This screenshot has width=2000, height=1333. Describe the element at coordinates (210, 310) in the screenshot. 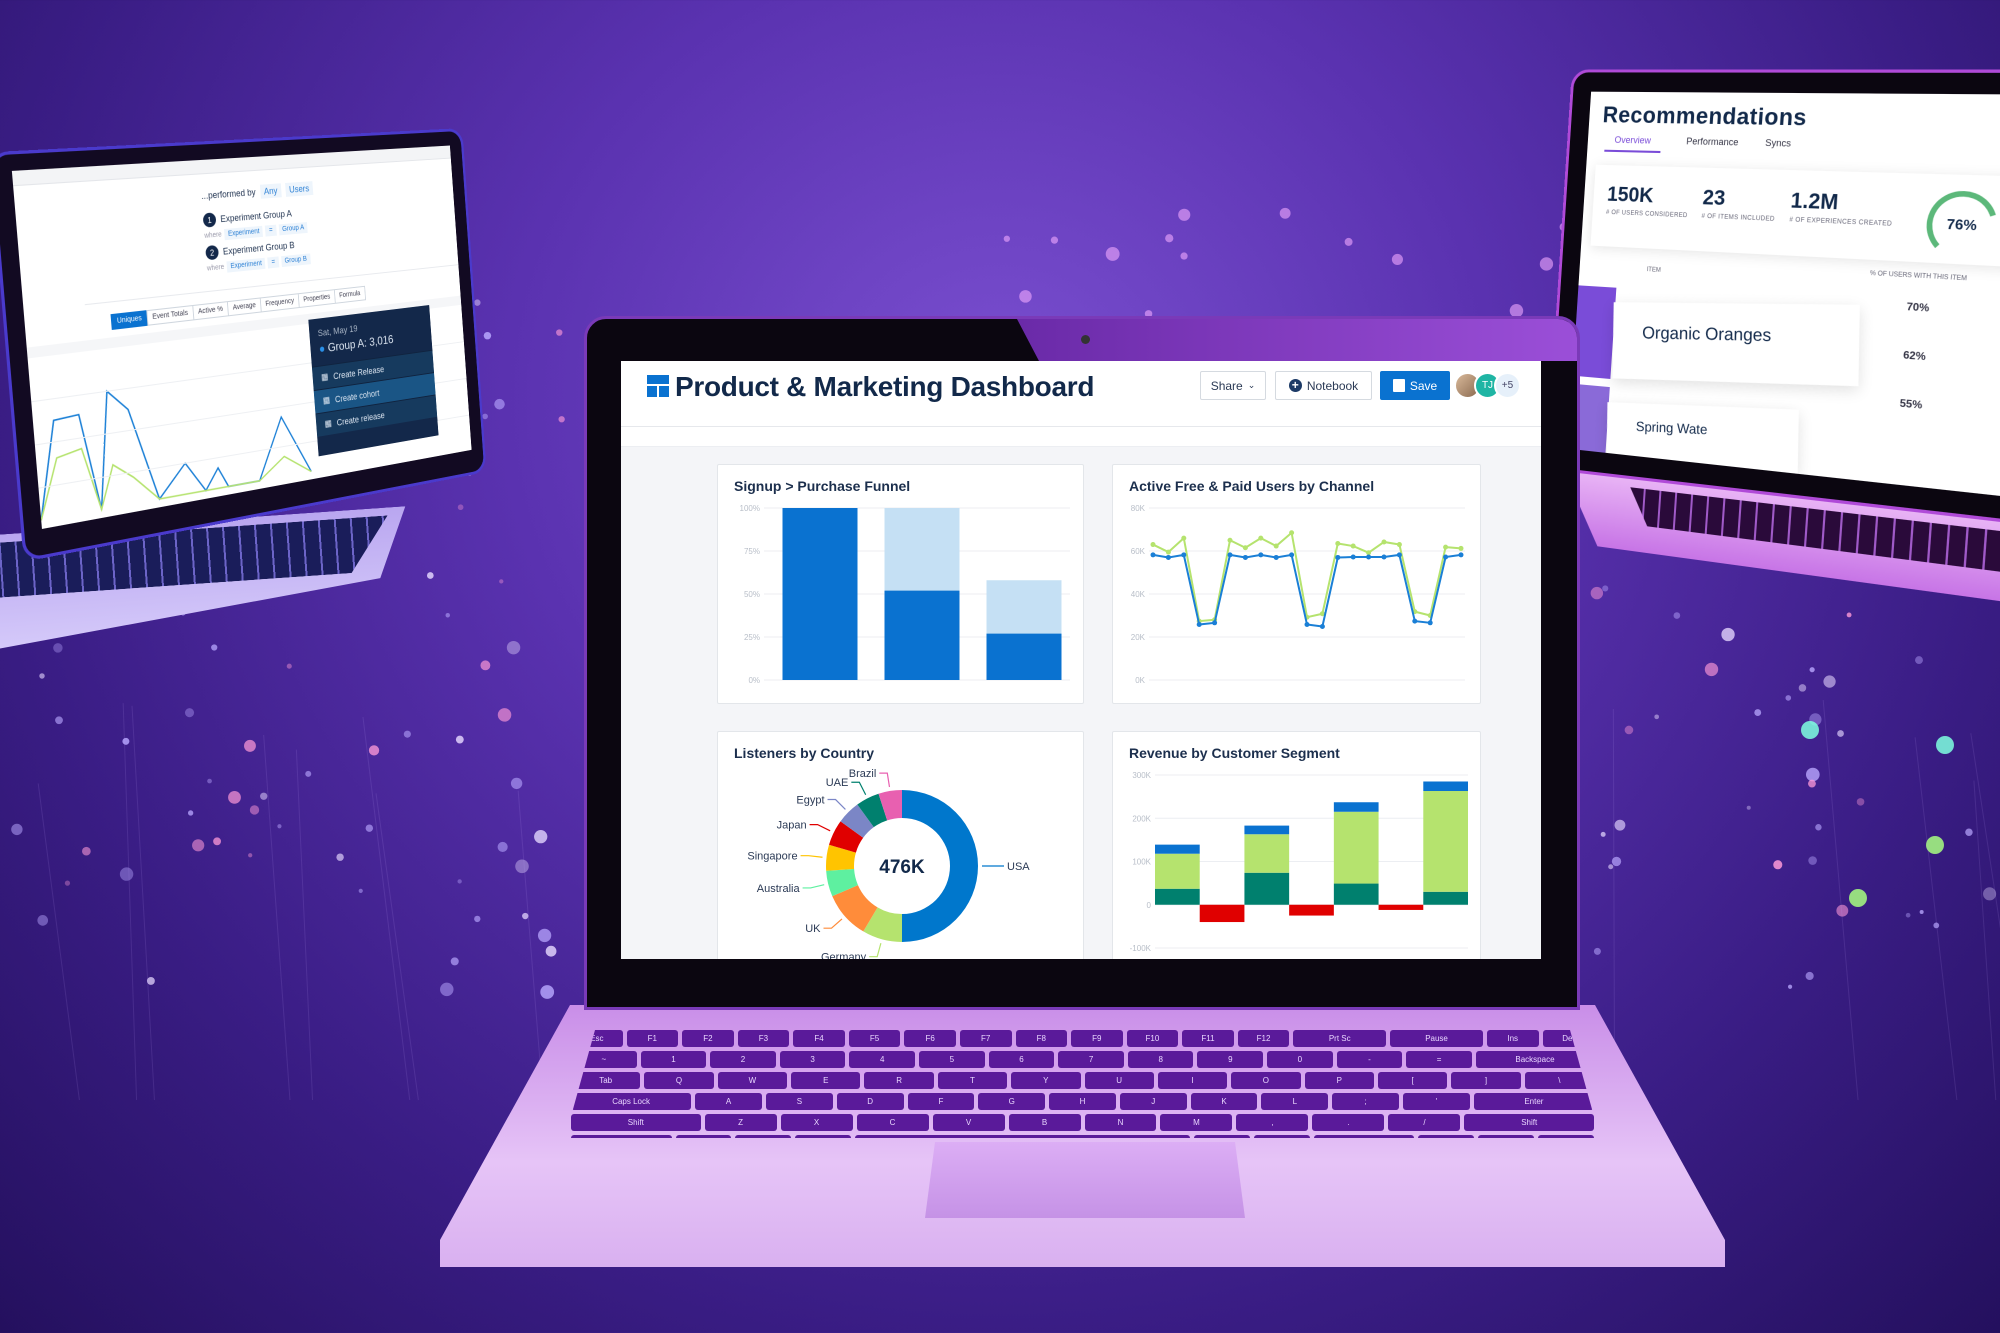

I see `tab-active-: Active %` at that location.